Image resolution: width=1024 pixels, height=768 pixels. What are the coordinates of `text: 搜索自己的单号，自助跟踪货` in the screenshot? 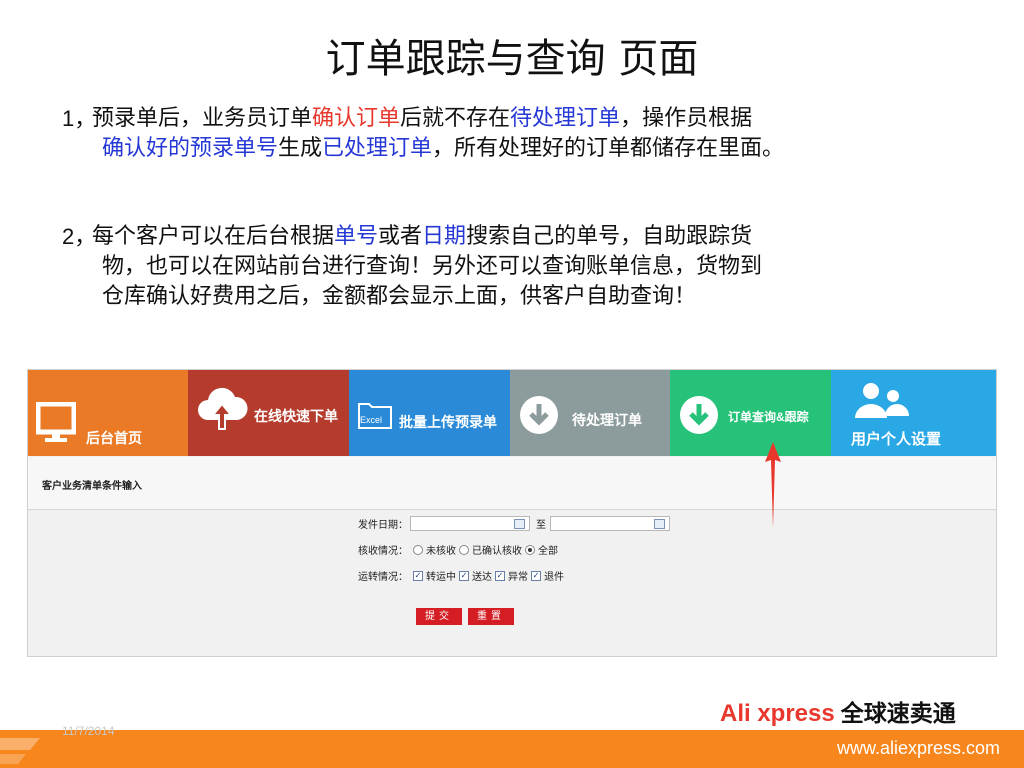 It's located at (609, 236).